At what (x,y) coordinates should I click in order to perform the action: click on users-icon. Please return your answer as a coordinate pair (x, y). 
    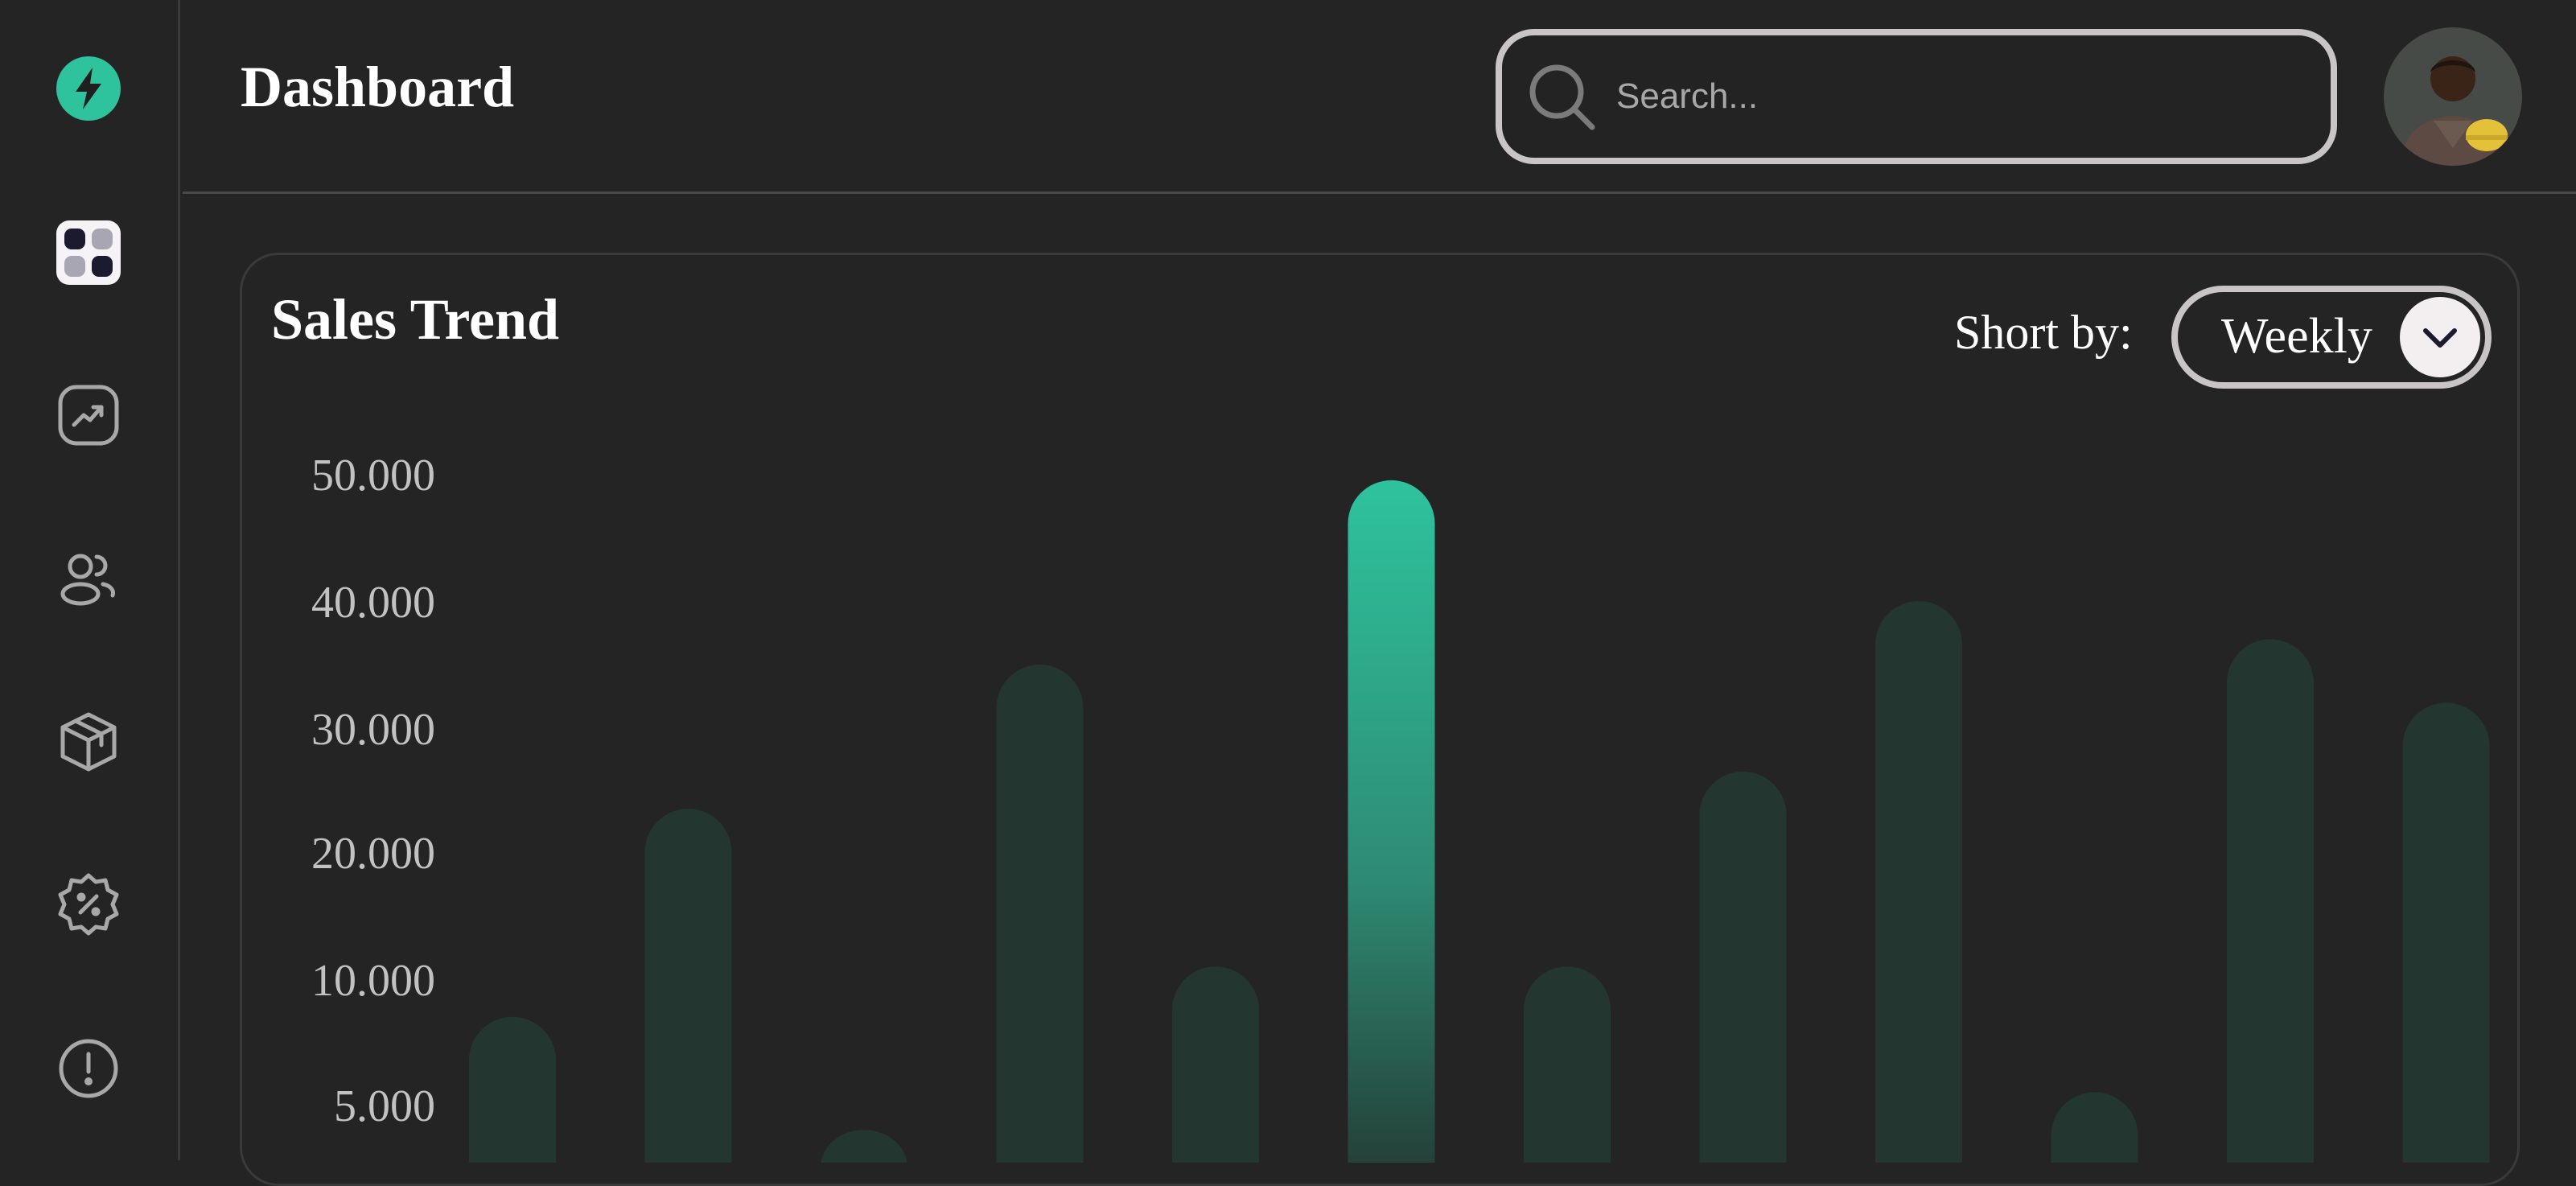
    Looking at the image, I should click on (88, 578).